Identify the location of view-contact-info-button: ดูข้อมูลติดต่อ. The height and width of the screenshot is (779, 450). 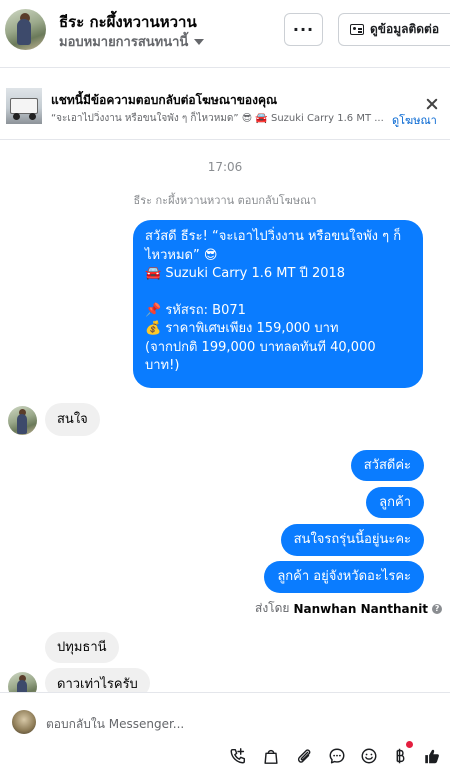
(394, 29).